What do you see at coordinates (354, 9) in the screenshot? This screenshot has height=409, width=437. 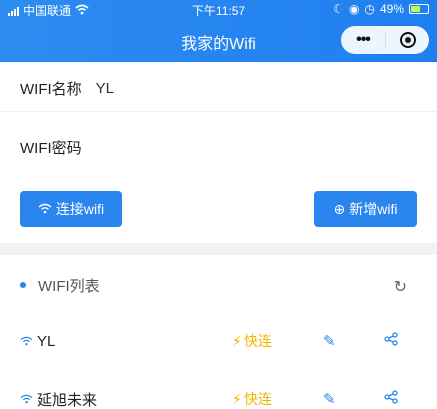 I see `lock-rotation-icon: ◉` at bounding box center [354, 9].